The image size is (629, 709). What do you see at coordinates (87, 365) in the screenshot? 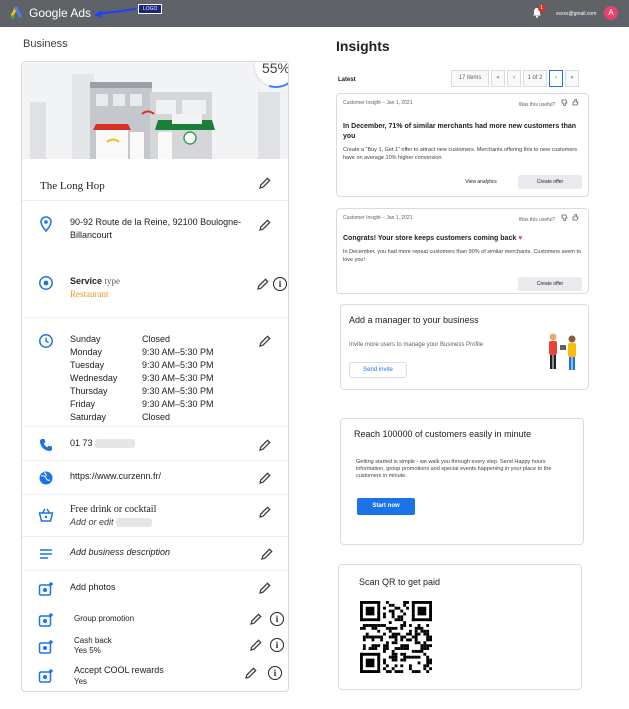
I see `hours-day: Tuesday` at bounding box center [87, 365].